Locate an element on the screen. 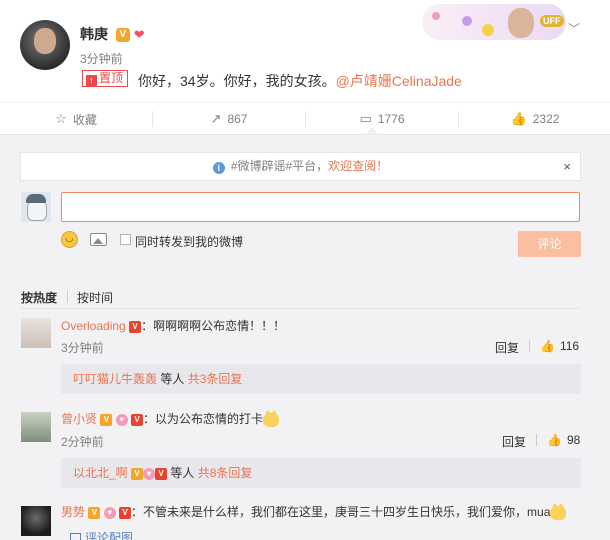  pin-icon: ↑ is located at coordinates (91, 80).